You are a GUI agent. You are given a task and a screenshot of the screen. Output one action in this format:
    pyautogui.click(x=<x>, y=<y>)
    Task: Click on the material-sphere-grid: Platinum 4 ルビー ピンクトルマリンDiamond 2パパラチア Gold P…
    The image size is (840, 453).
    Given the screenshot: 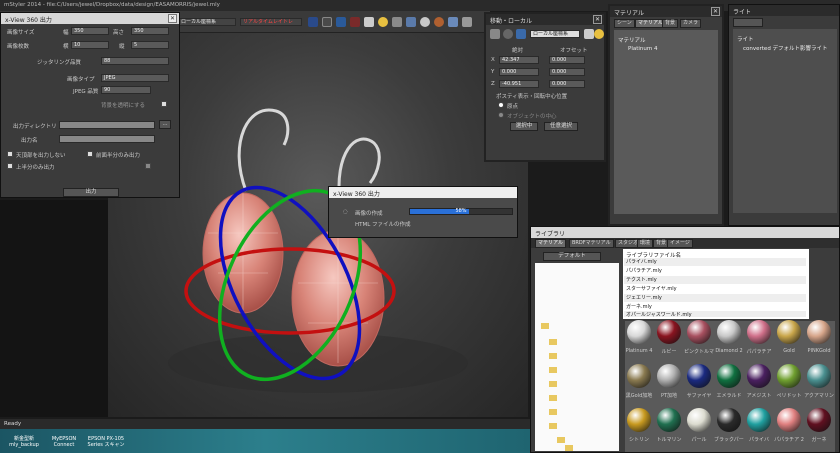 What is the action you would take?
    pyautogui.click(x=731, y=386)
    